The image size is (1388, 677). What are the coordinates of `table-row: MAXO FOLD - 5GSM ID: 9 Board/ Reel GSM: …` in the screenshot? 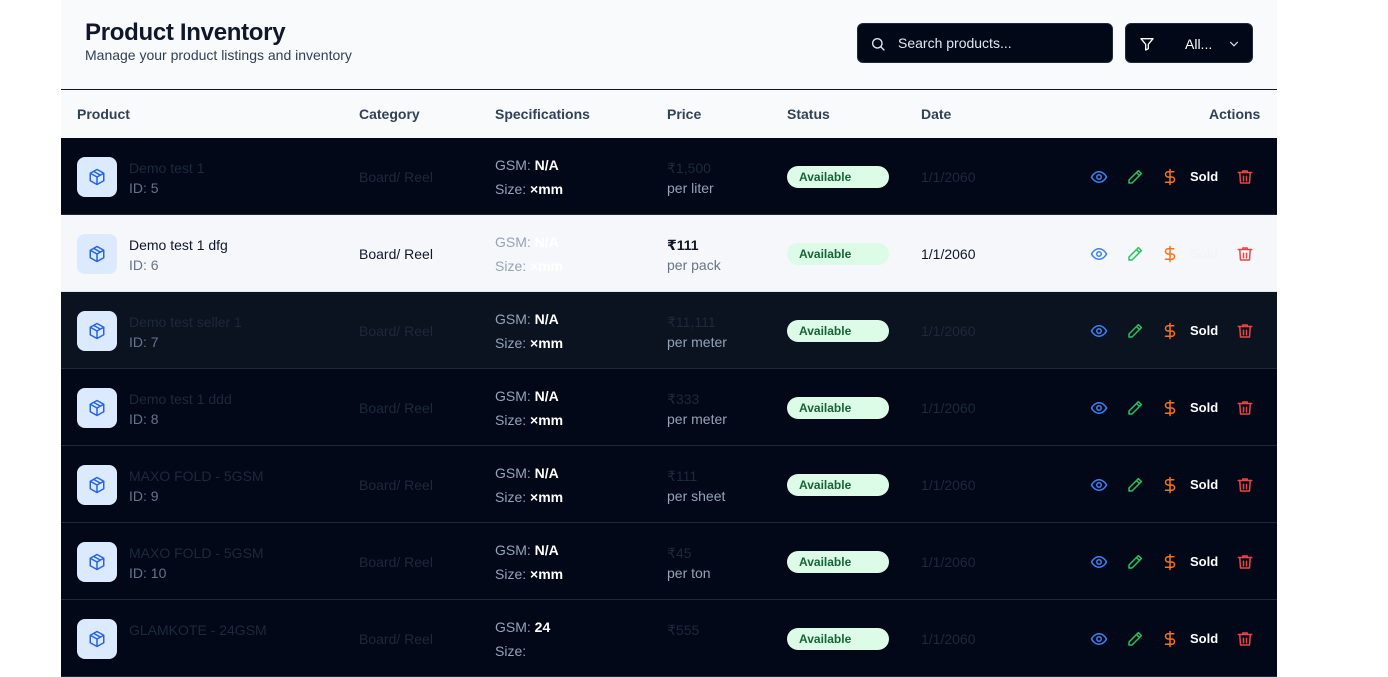 It's located at (669, 484).